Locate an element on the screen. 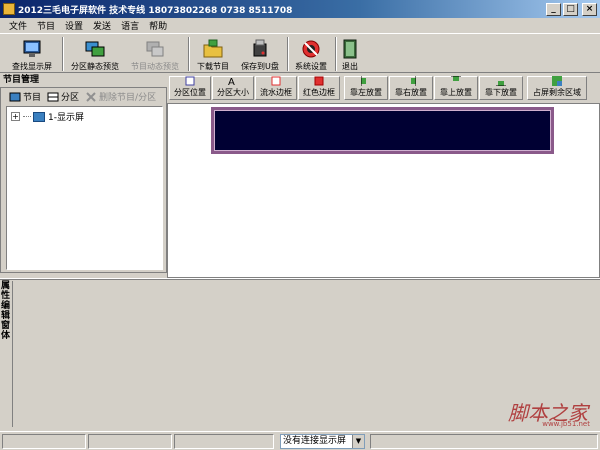 The image size is (600, 450). align-top-icon is located at coordinates (456, 80).